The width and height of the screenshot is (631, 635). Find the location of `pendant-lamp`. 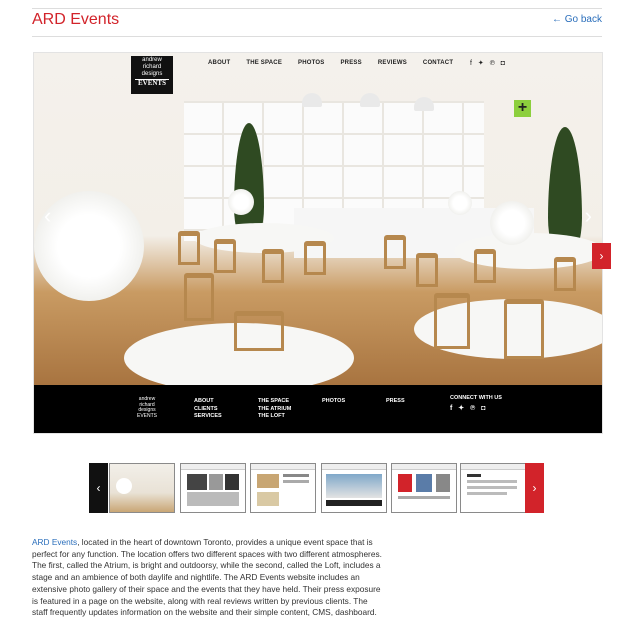

pendant-lamp is located at coordinates (424, 104).